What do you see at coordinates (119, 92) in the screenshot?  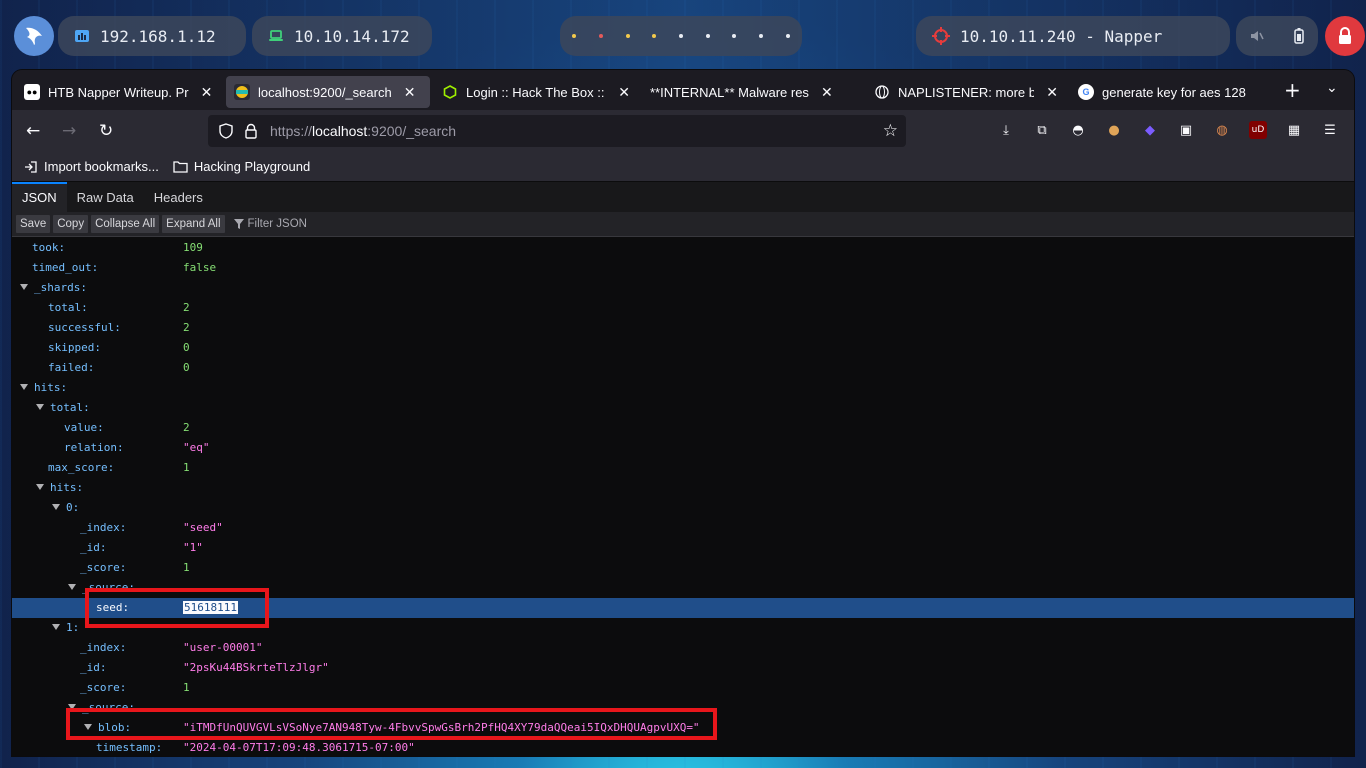 I see `tab-htb-writeup: ●● HTB Napper Writeup. Pr ✕` at bounding box center [119, 92].